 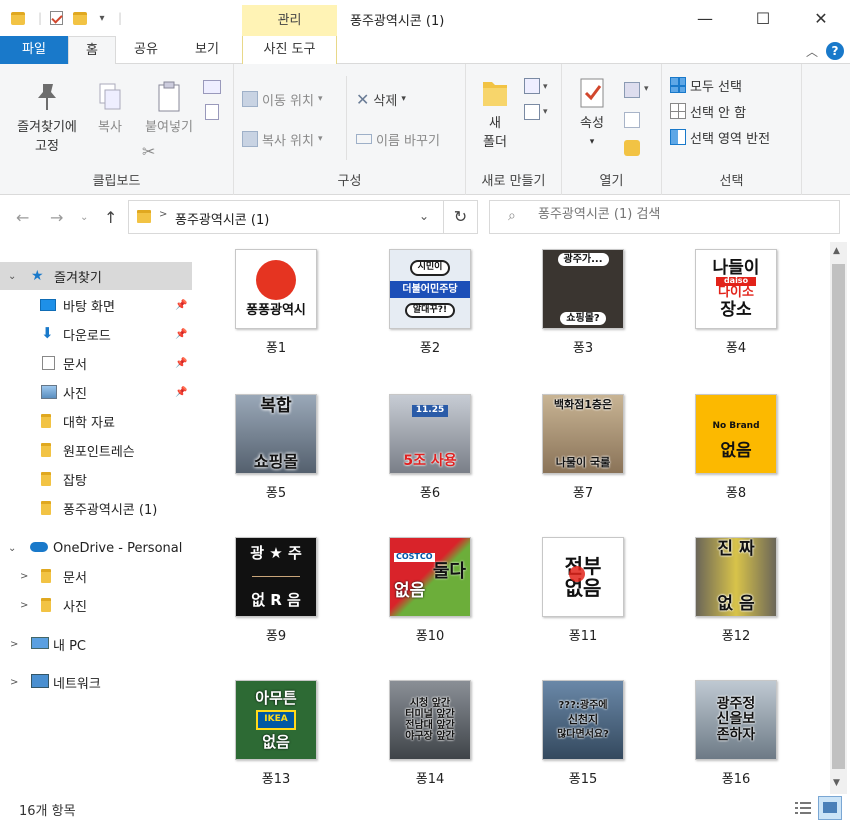 I want to click on nav-network: > 네트워크, so click(x=96, y=682).